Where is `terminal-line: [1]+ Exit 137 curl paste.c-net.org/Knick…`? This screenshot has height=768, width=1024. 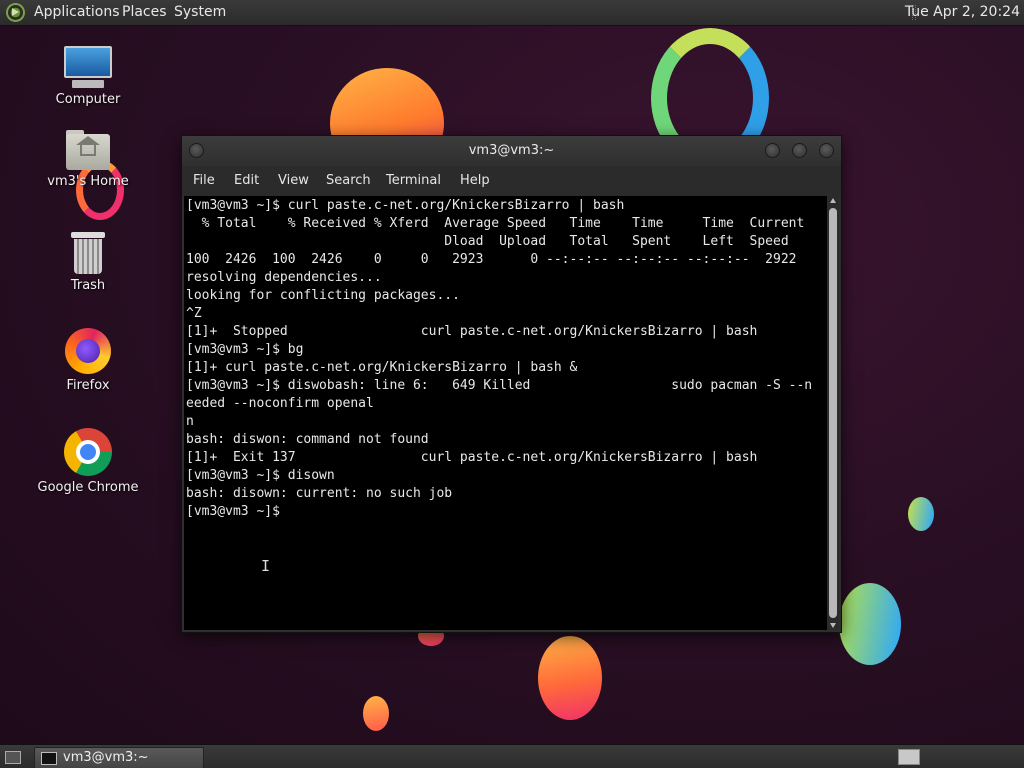
terminal-line: [1]+ Exit 137 curl paste.c-net.org/Knick… is located at coordinates (472, 457).